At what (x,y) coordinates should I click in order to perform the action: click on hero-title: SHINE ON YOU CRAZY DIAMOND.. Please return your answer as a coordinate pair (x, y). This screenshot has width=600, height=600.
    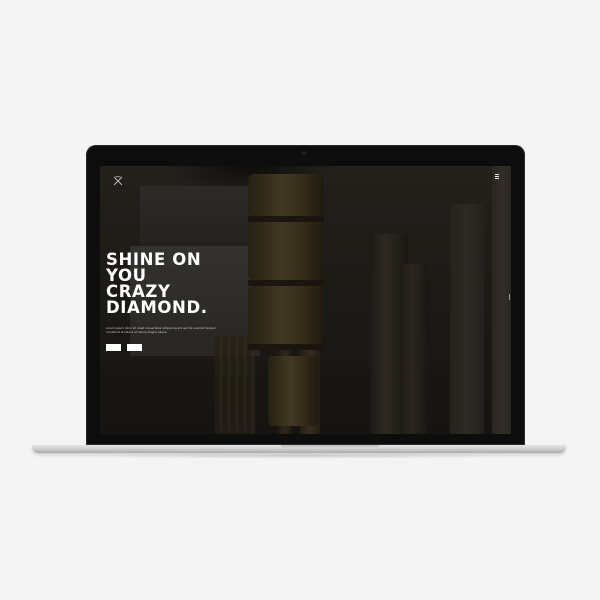
    Looking at the image, I should click on (157, 283).